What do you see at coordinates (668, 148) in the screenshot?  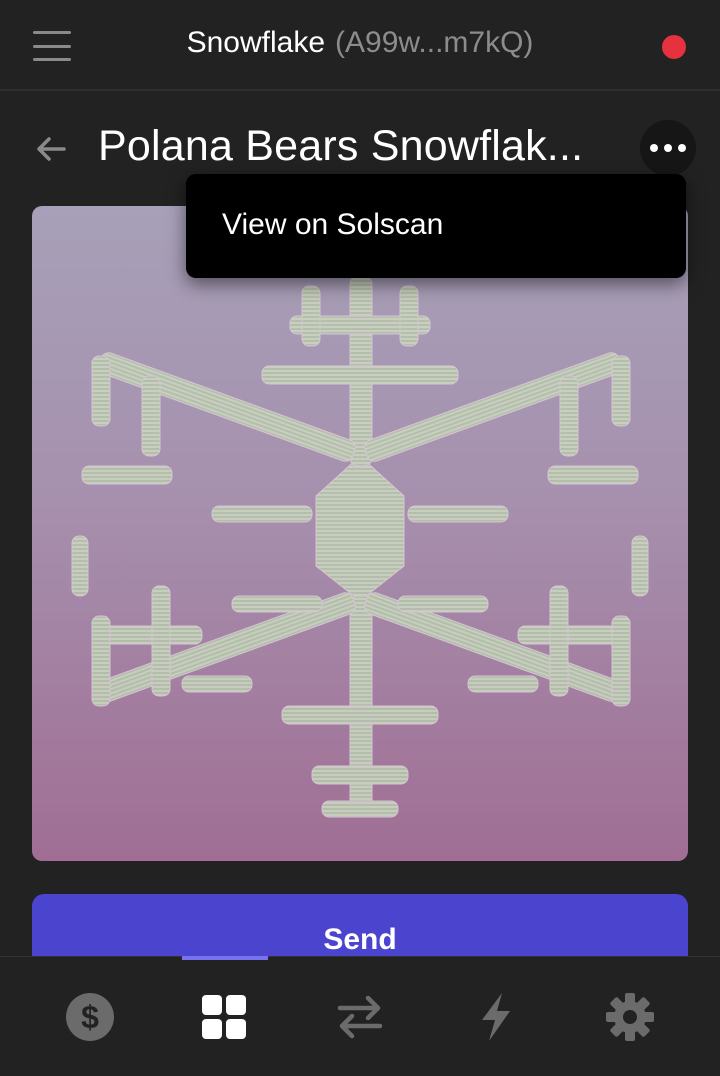 I see `more-dots-icon` at bounding box center [668, 148].